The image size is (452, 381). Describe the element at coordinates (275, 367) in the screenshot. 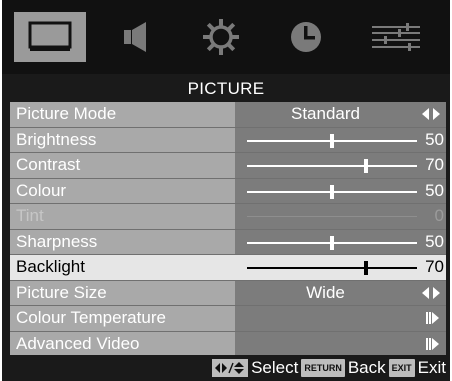

I see `select-hint: Select` at that location.